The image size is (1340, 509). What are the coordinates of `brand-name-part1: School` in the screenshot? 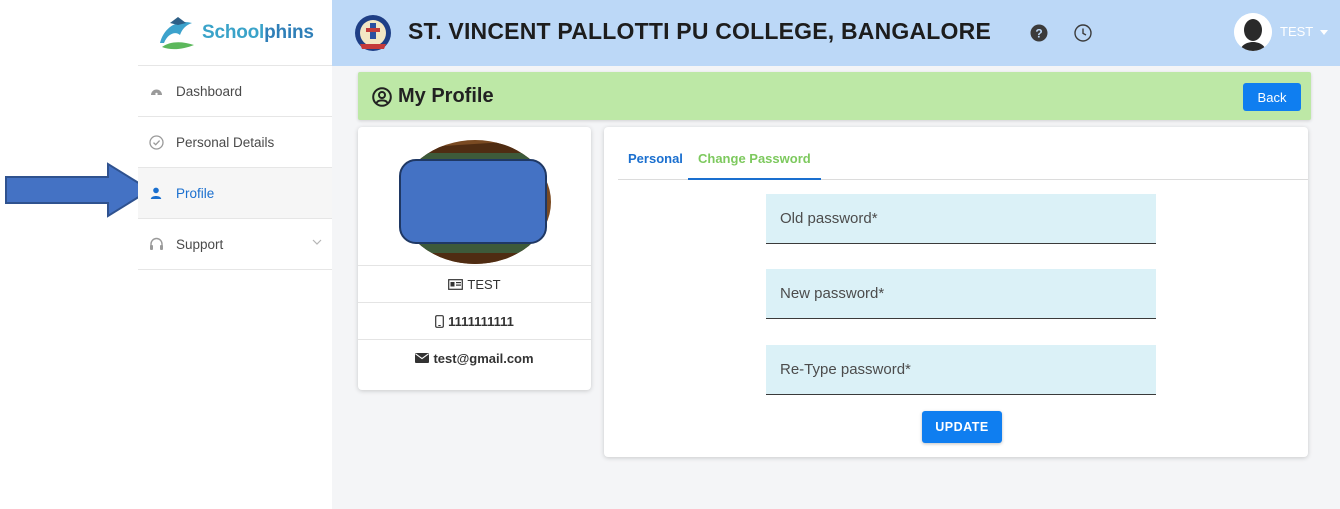 It's located at (233, 32).